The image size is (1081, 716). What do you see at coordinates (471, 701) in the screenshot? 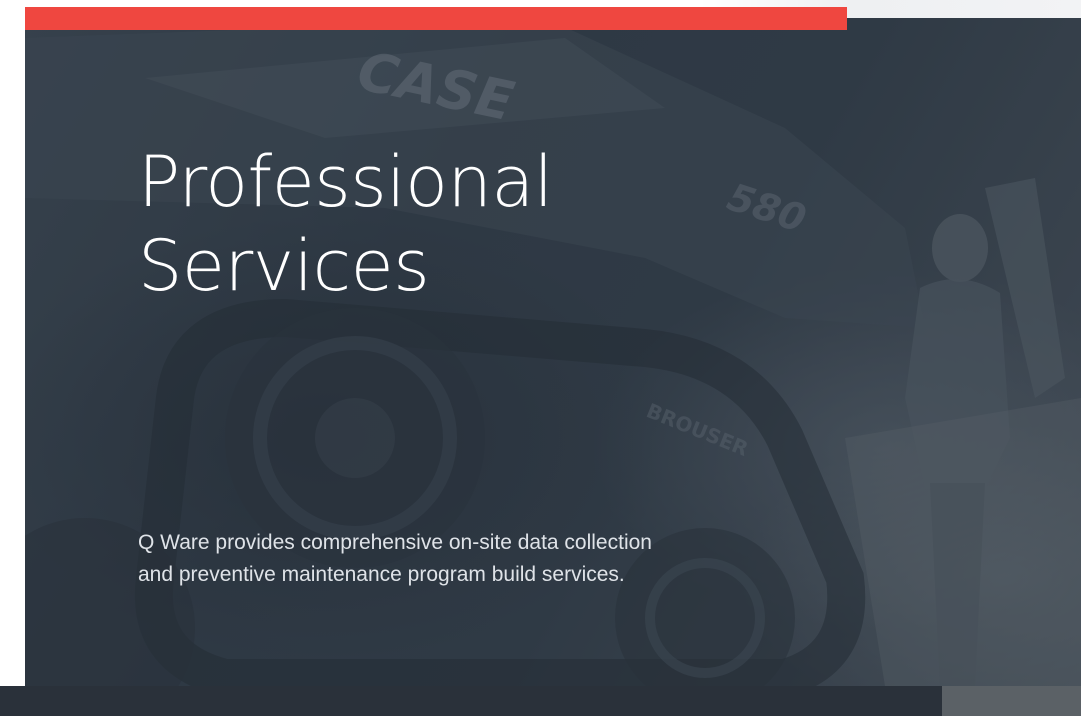
I see `bottom-bar` at bounding box center [471, 701].